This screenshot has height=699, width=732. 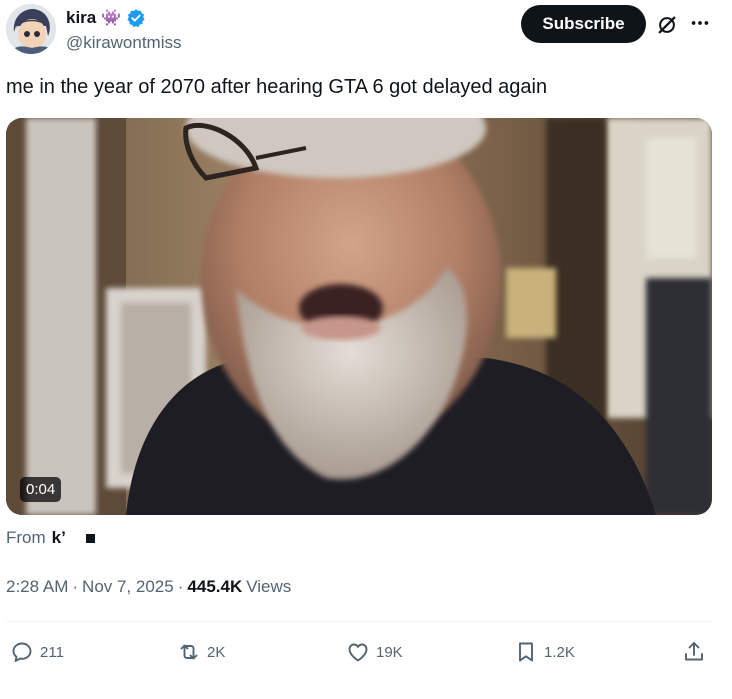 I want to click on avatar, so click(x=31, y=29).